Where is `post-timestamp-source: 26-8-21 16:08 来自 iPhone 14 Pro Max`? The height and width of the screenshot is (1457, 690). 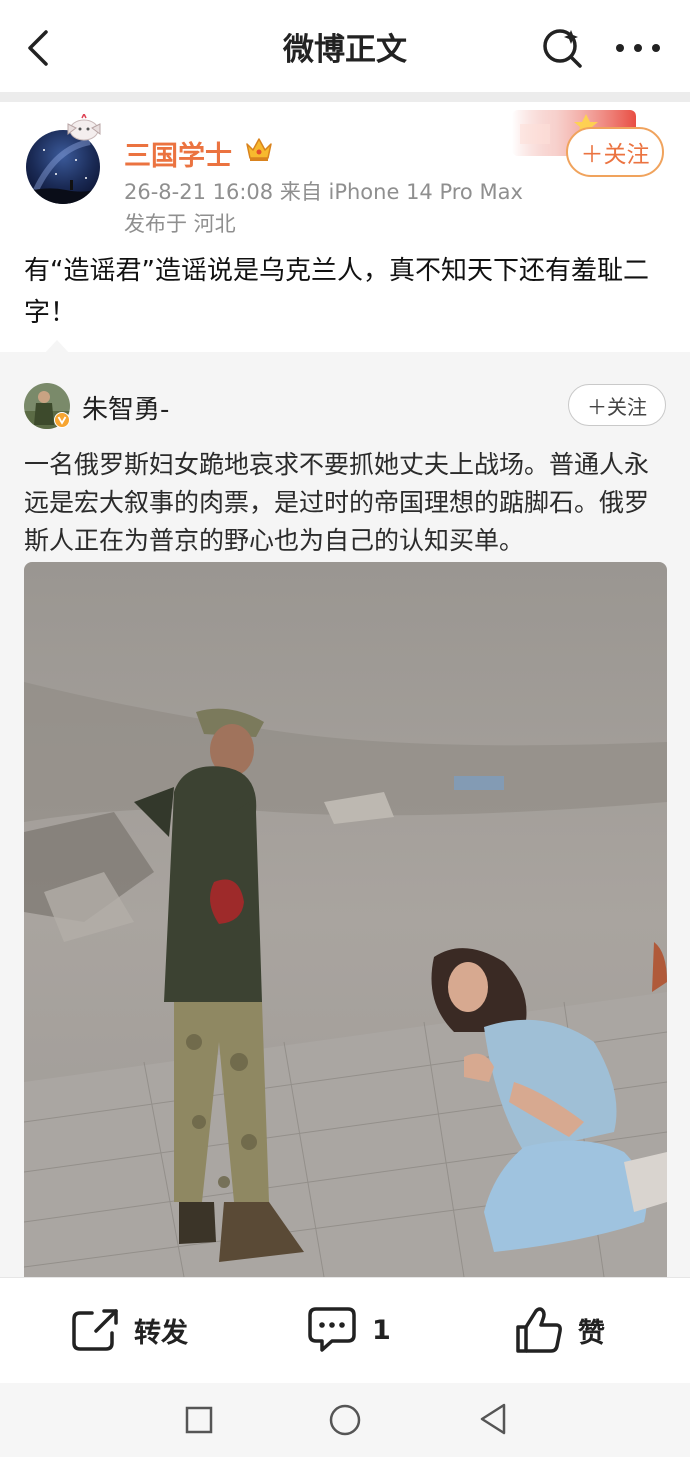 post-timestamp-source: 26-8-21 16:08 来自 iPhone 14 Pro Max is located at coordinates (323, 192).